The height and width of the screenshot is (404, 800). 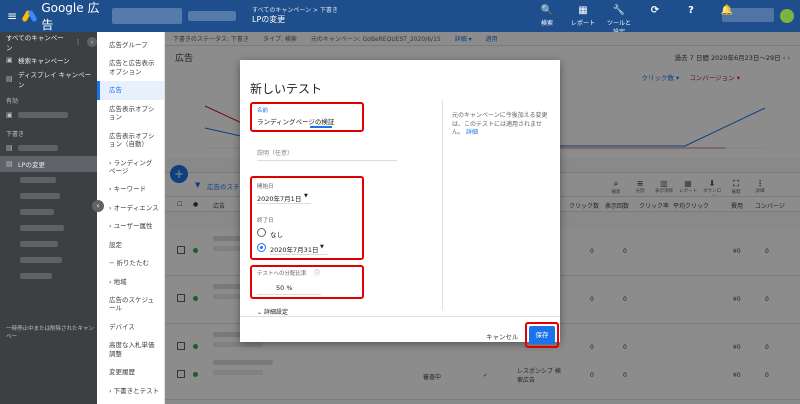 What do you see at coordinates (442, 205) in the screenshot?
I see `dialog-divider` at bounding box center [442, 205].